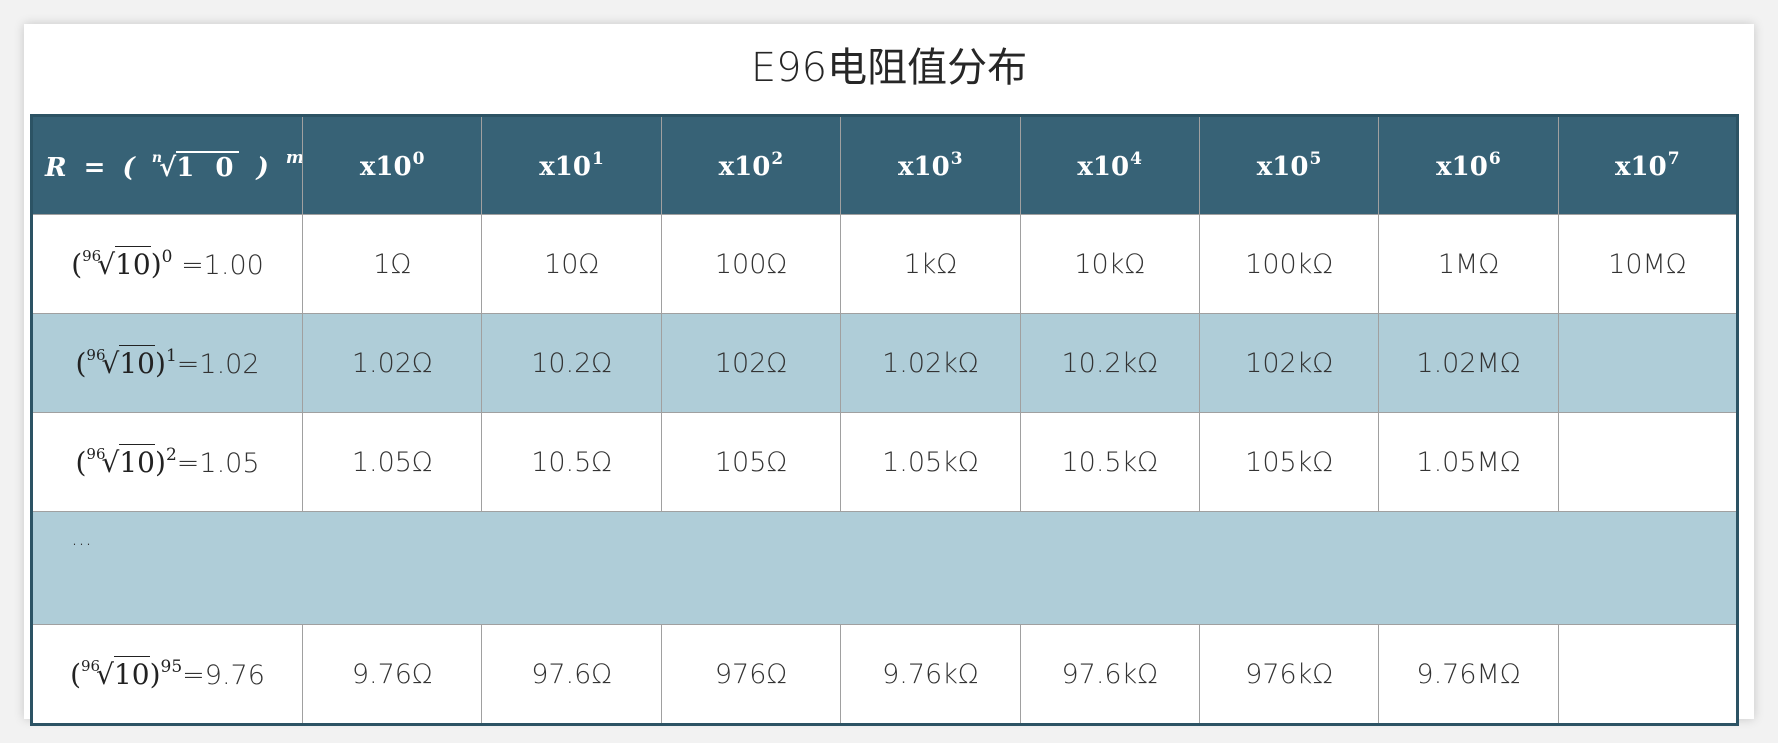  What do you see at coordinates (1468, 264) in the screenshot?
I see `table-cell: 1MΩ` at bounding box center [1468, 264].